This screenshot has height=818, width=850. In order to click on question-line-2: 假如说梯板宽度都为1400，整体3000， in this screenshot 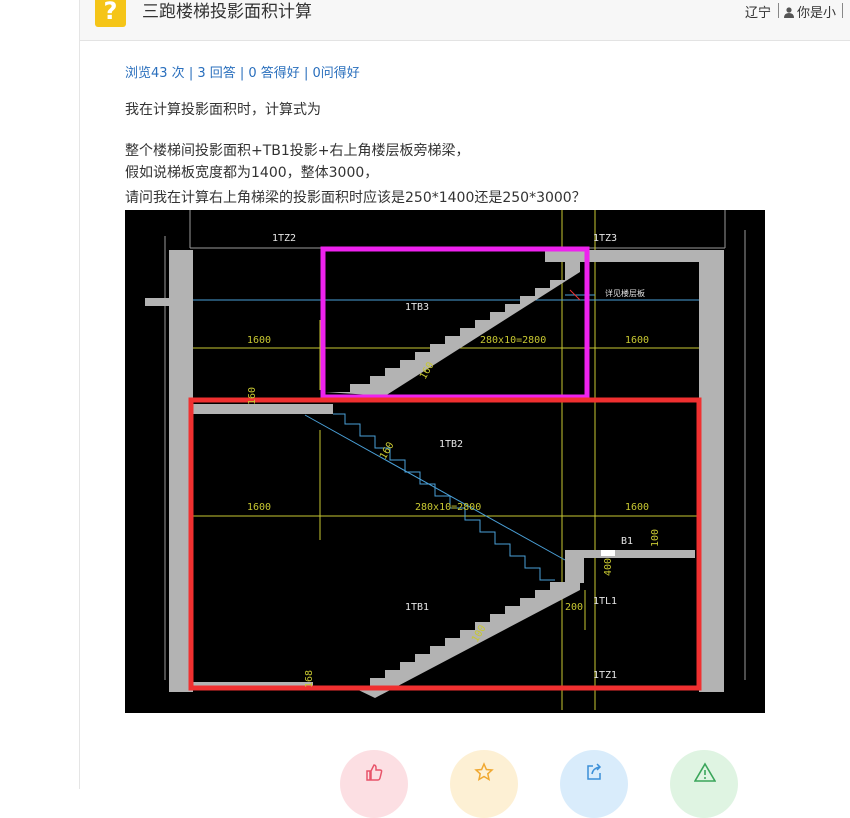, I will do `click(252, 173)`.